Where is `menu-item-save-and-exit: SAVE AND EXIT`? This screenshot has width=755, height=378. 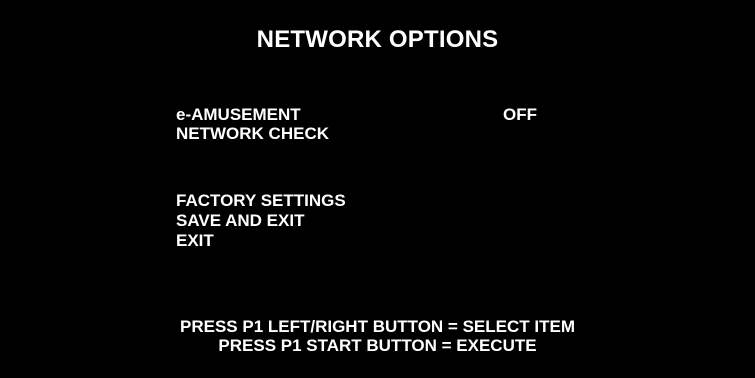 menu-item-save-and-exit: SAVE AND EXIT is located at coordinates (240, 220).